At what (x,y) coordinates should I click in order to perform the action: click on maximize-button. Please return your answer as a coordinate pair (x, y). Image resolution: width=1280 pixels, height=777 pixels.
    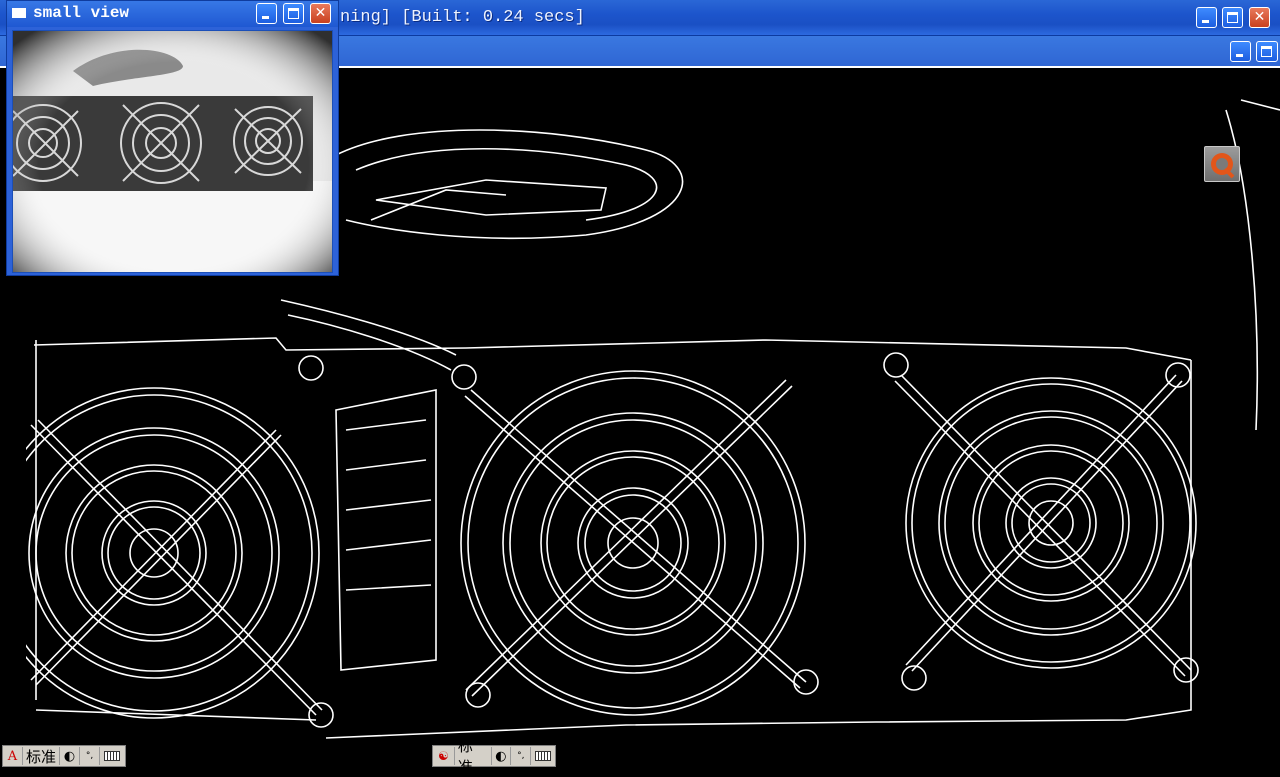
    Looking at the image, I should click on (1232, 17).